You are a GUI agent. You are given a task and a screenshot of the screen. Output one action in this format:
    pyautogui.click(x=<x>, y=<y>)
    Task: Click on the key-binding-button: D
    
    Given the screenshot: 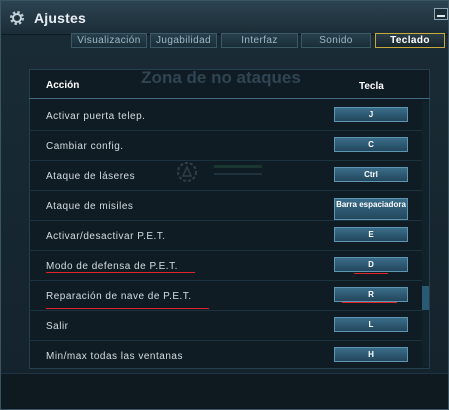 What is the action you would take?
    pyautogui.click(x=371, y=264)
    